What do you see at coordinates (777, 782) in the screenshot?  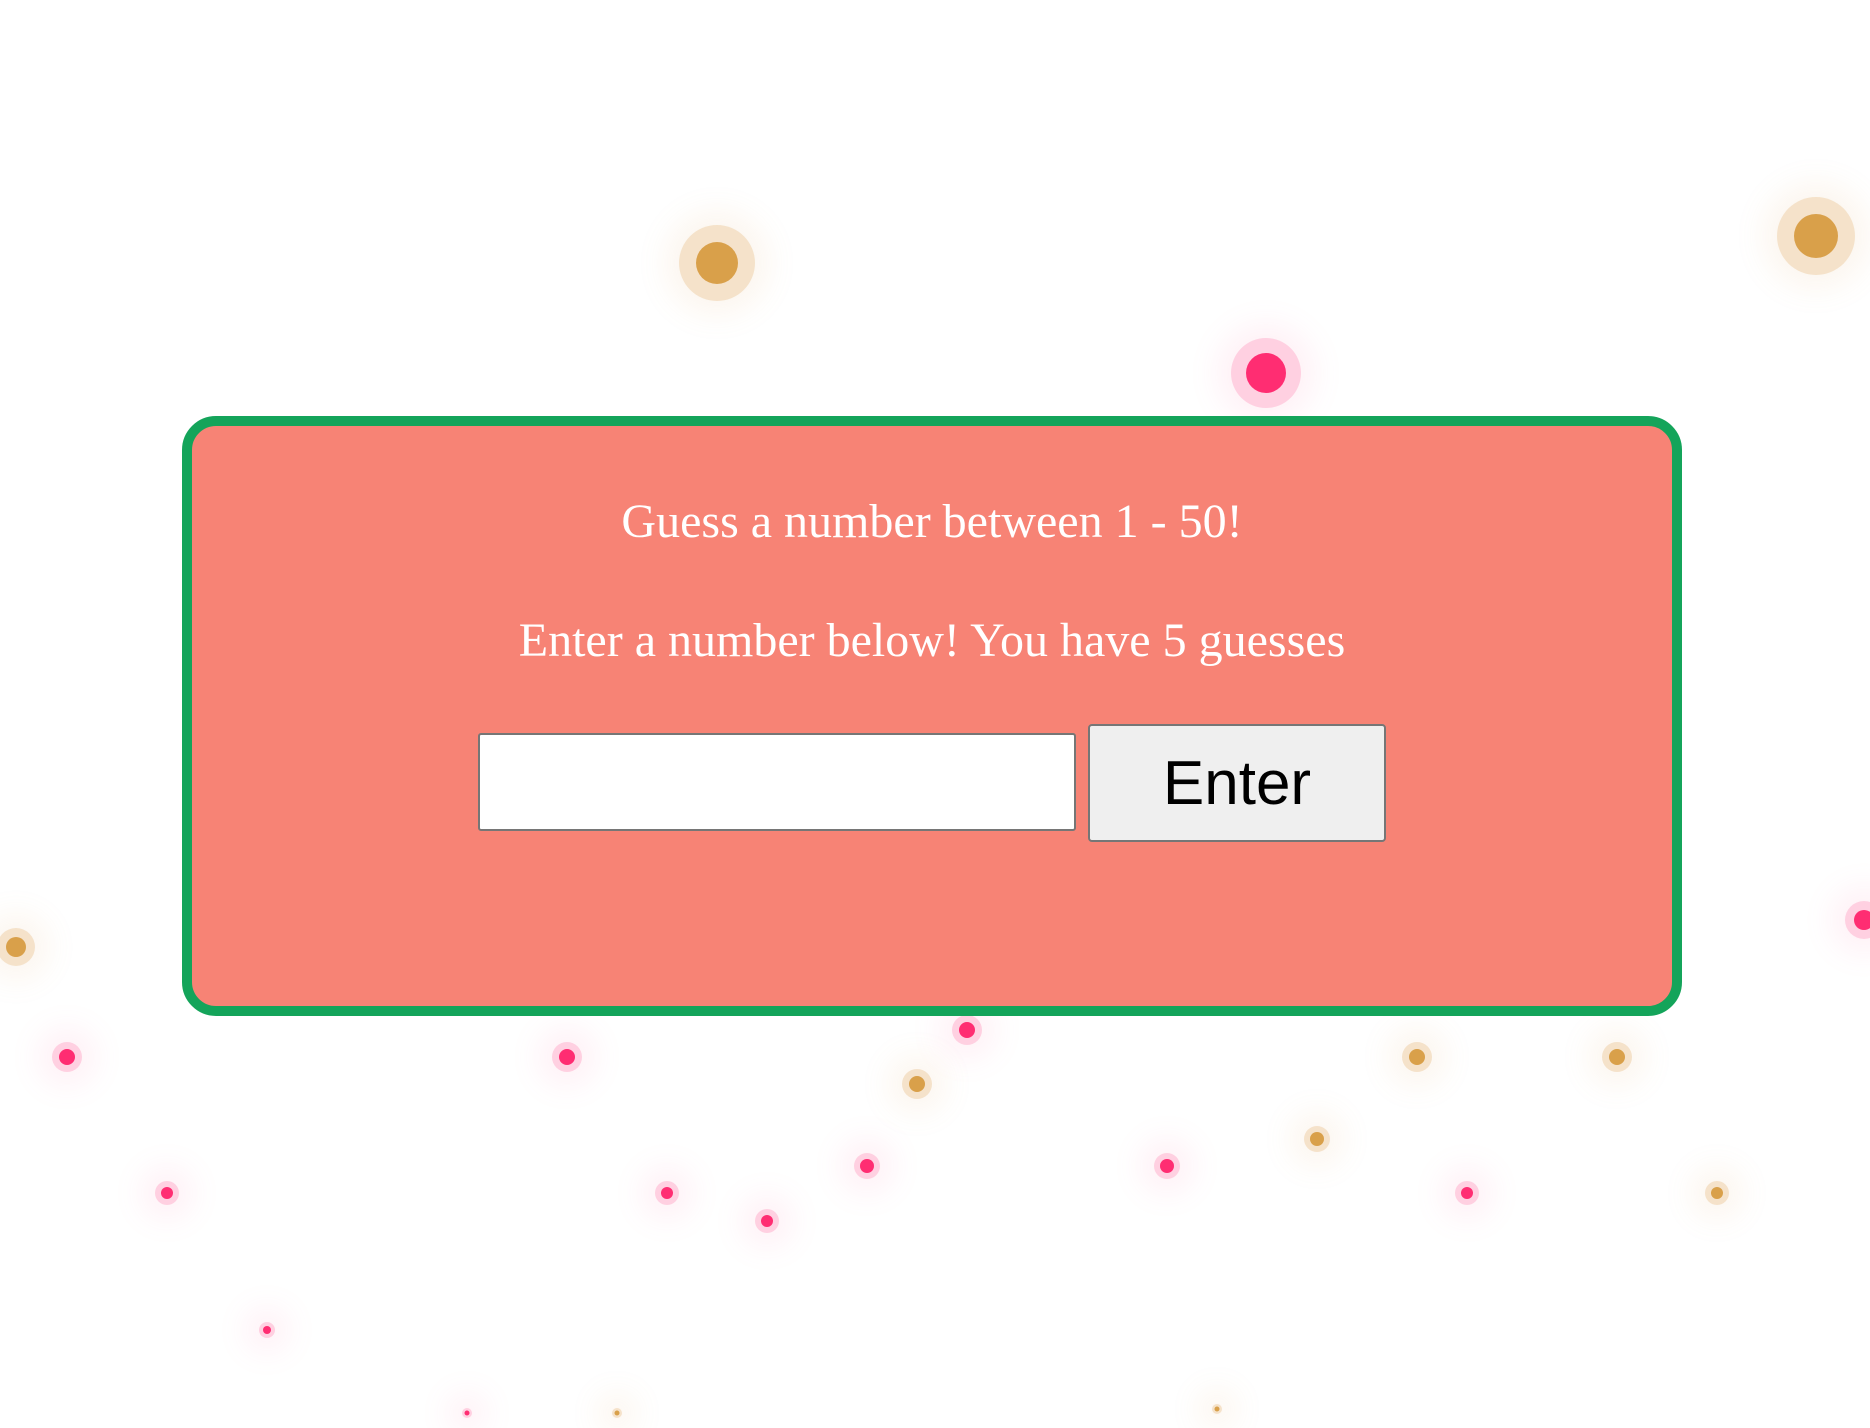 I see `guess-input` at bounding box center [777, 782].